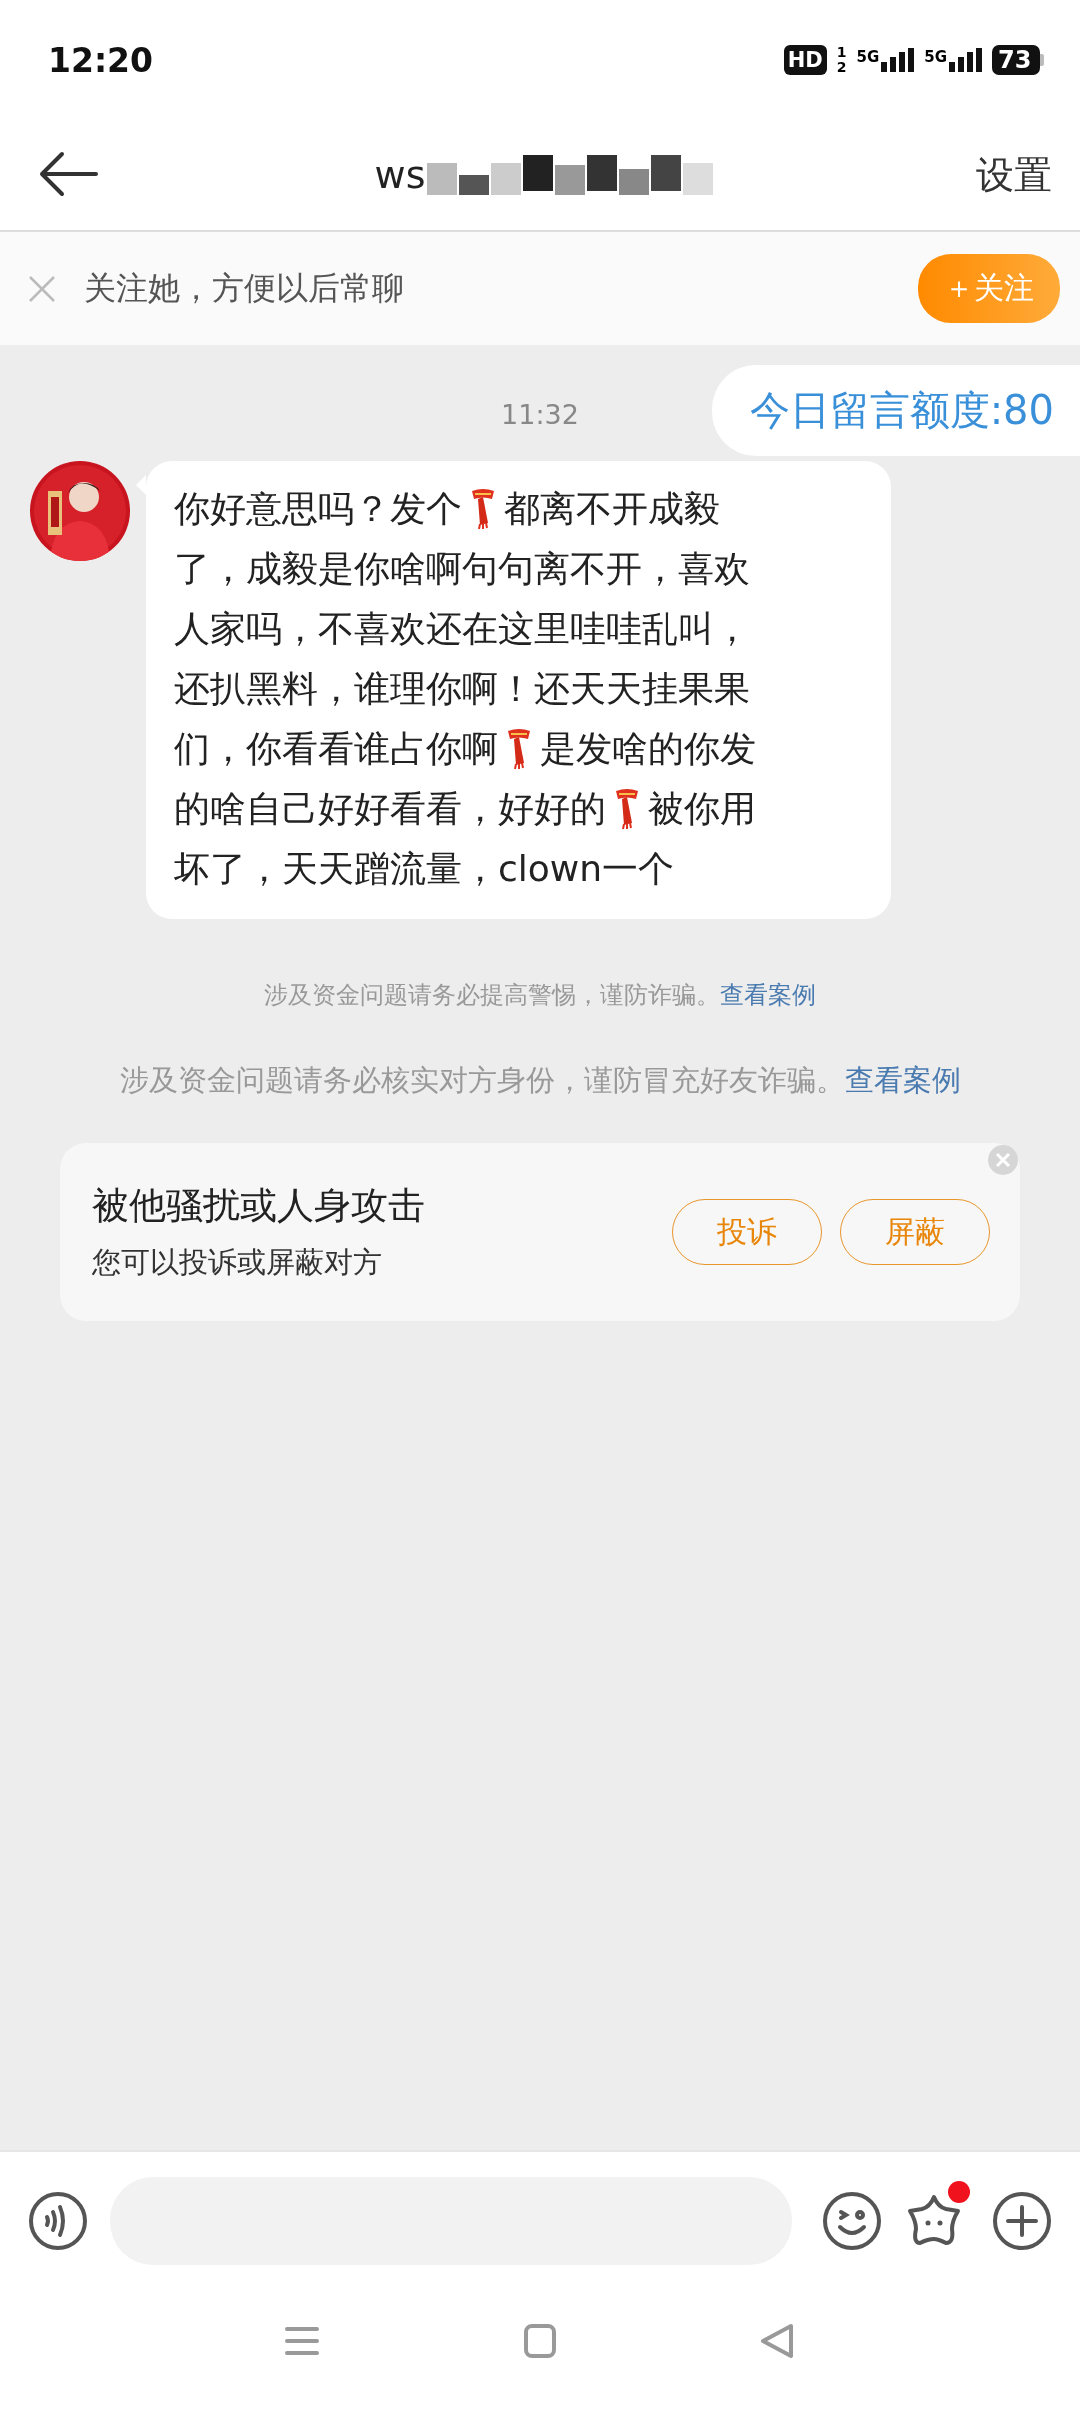 The height and width of the screenshot is (2412, 1080). Describe the element at coordinates (612, 509) in the screenshot. I see `message-text: 都离不开成毅` at that location.